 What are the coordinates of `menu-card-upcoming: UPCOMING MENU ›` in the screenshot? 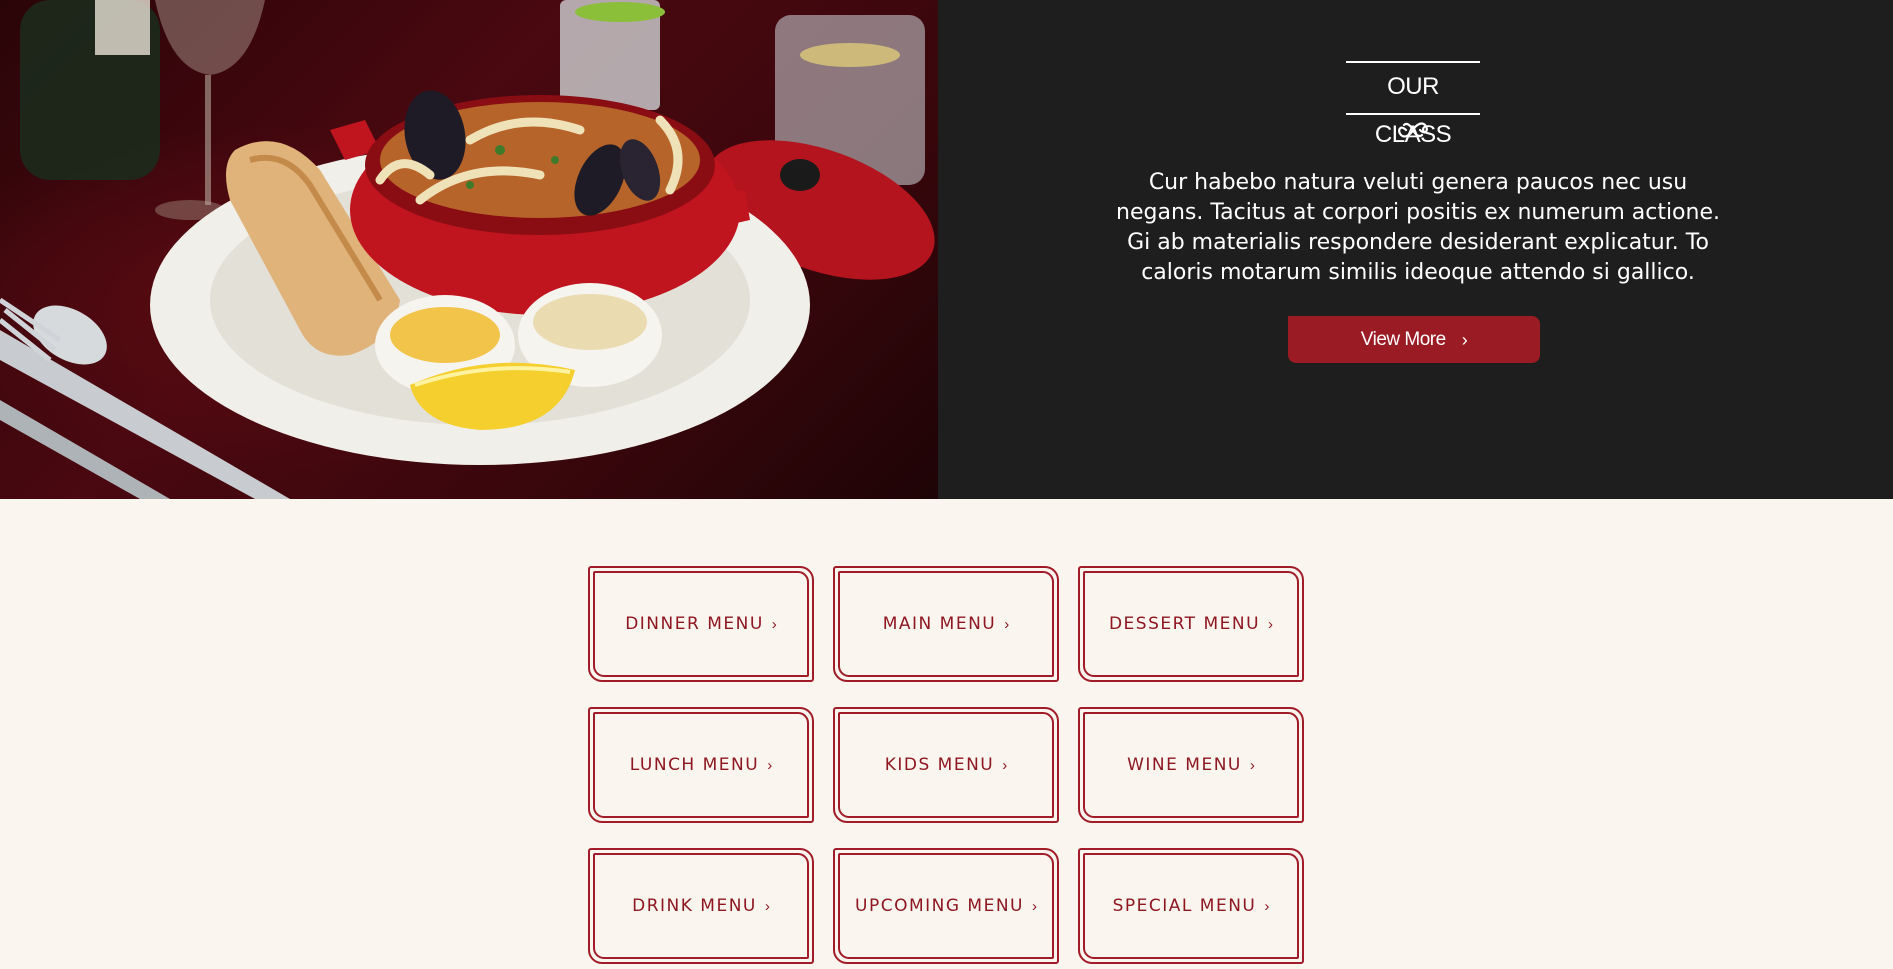 It's located at (946, 906).